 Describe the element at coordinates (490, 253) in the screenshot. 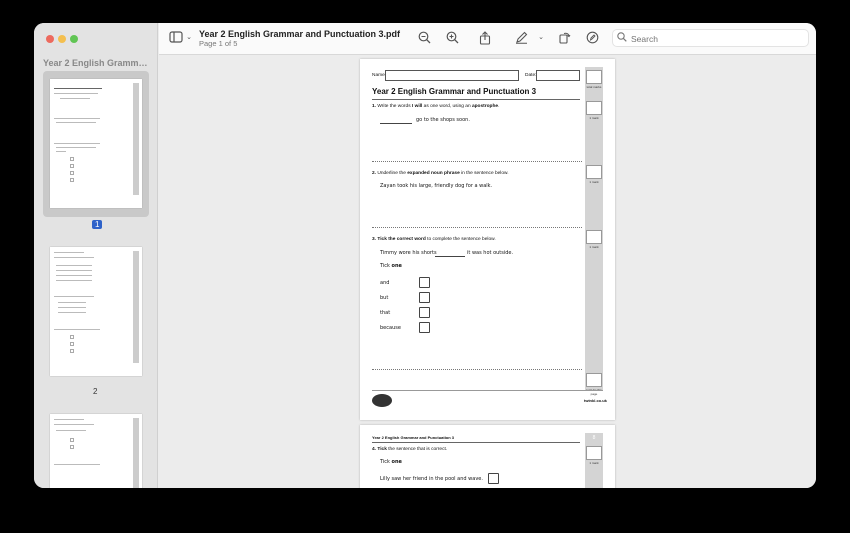

I see `q3-sentence-end: it was hot outside.` at that location.